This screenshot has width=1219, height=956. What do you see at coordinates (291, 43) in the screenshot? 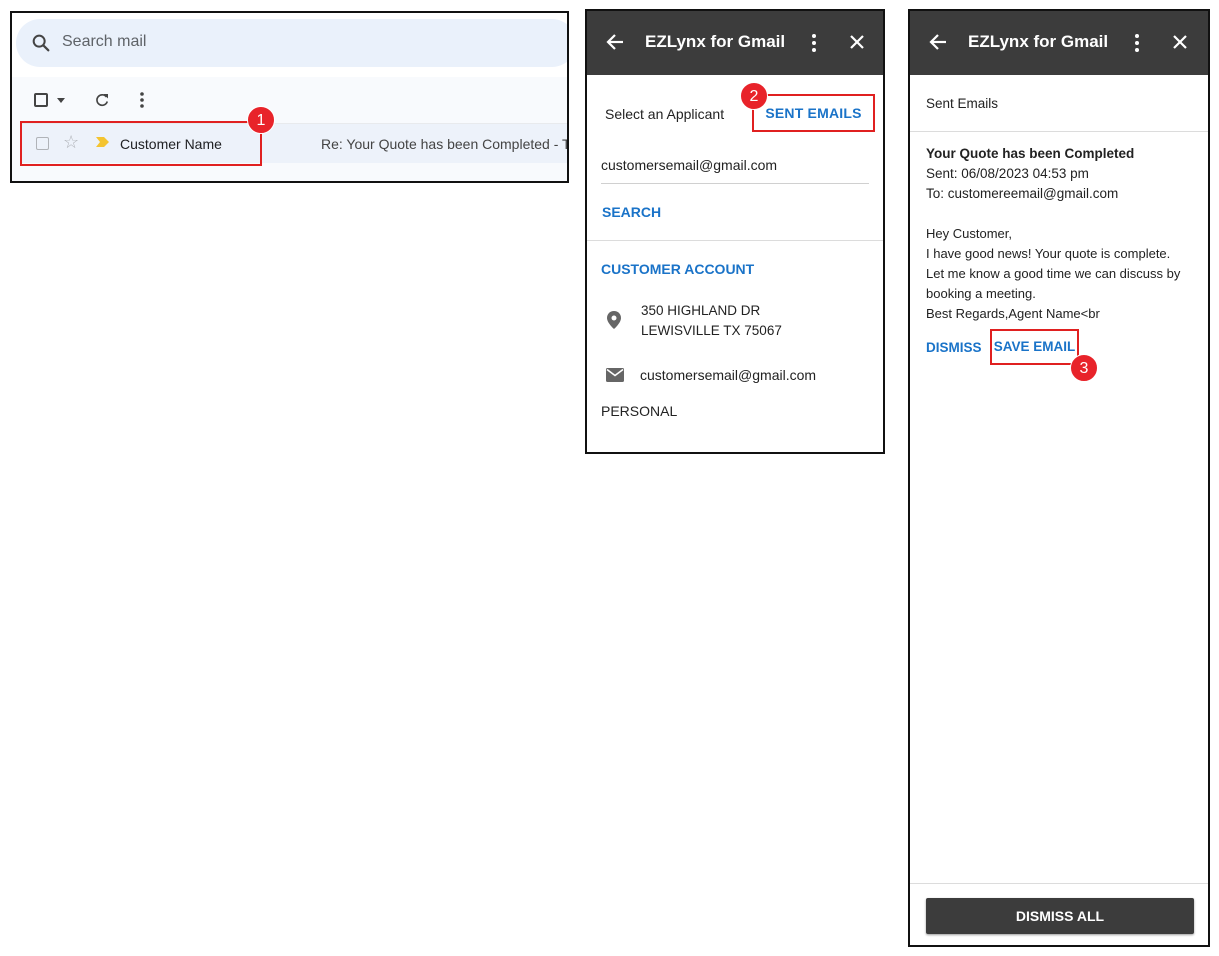
I see `search-bar: Search mail` at bounding box center [291, 43].